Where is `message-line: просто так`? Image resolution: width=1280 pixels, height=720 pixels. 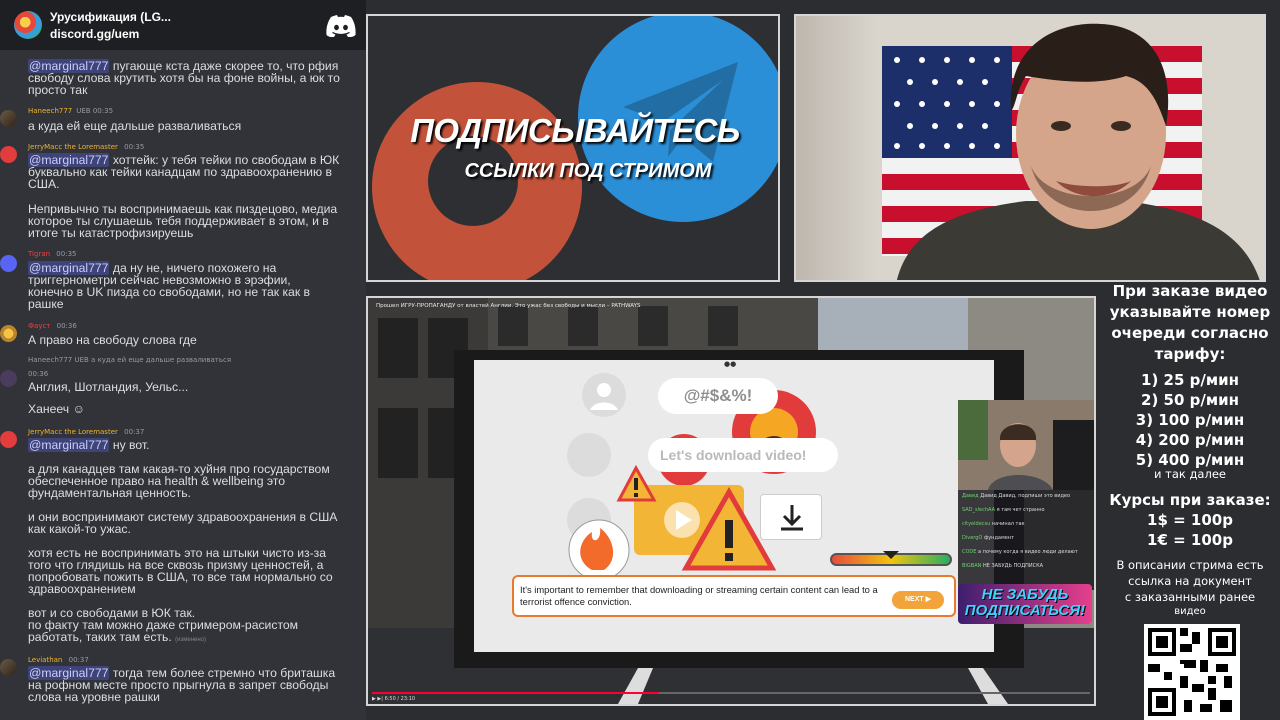 message-line: просто так is located at coordinates (58, 90).